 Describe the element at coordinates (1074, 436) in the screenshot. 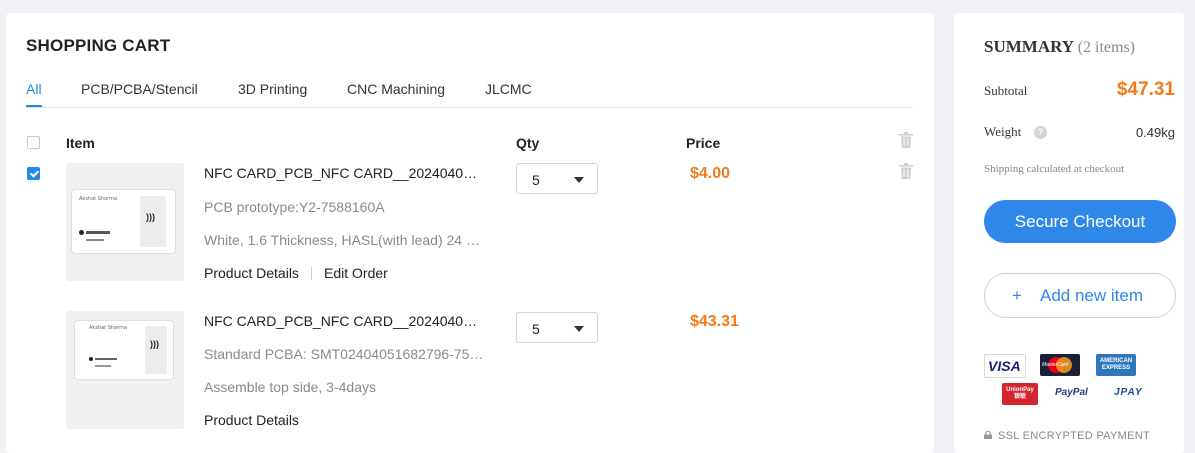

I see `ssl-encrypted-note: SSL ENCRYPTED PAYMENT` at that location.